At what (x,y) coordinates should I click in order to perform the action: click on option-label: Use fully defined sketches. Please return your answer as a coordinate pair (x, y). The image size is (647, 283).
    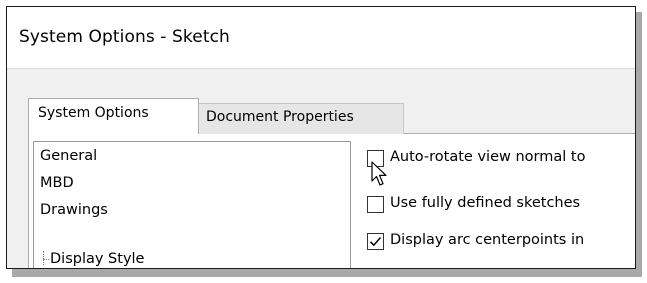
    Looking at the image, I should click on (485, 203).